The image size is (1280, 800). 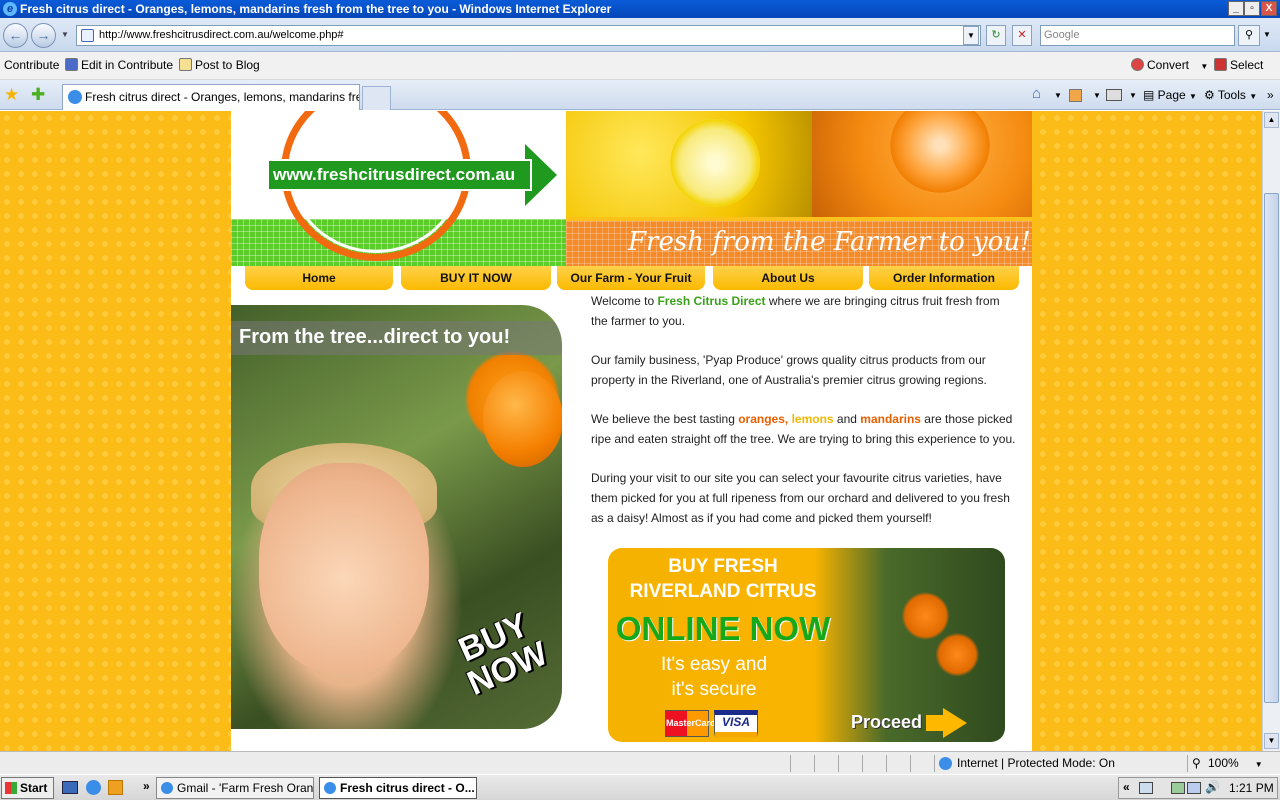 I want to click on zoom-control: ⚲ 100% ▼, so click(x=1227, y=763).